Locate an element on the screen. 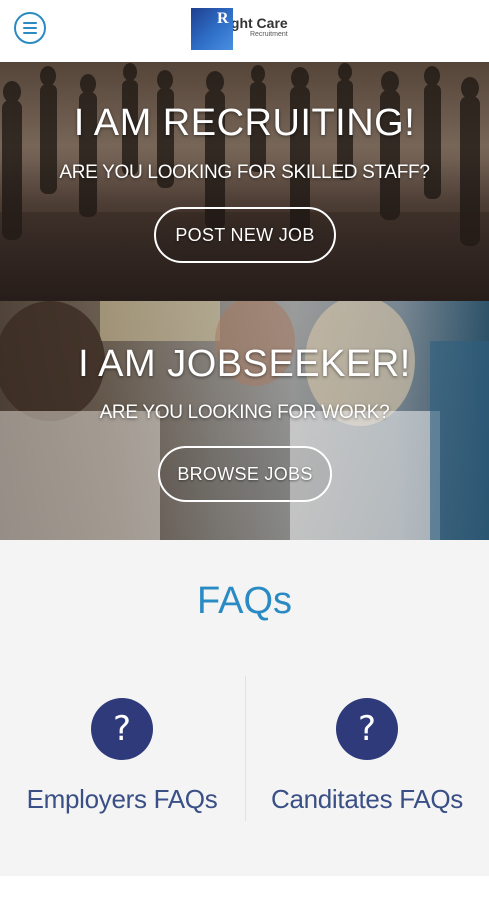 The width and height of the screenshot is (489, 900). hamburger-menu-icon is located at coordinates (30, 28).